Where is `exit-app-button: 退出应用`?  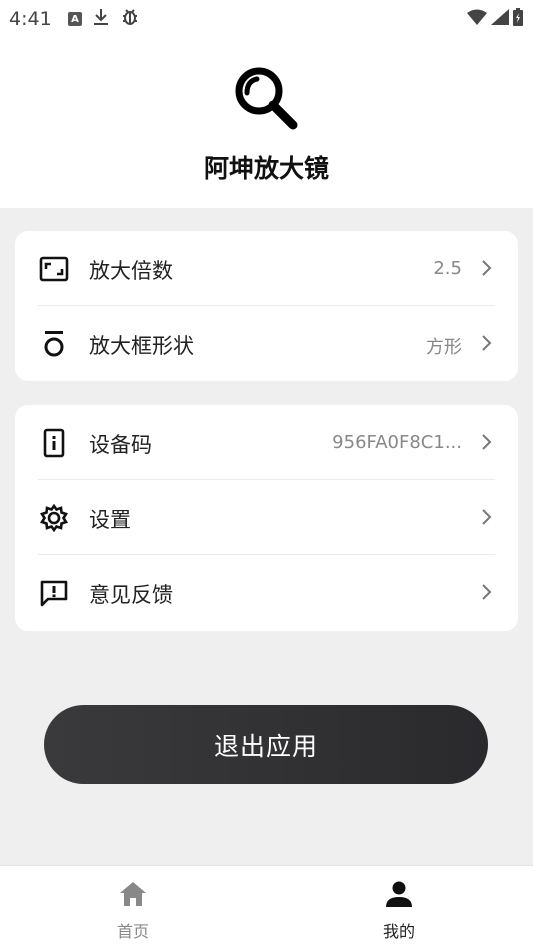
exit-app-button: 退出应用 is located at coordinates (266, 744).